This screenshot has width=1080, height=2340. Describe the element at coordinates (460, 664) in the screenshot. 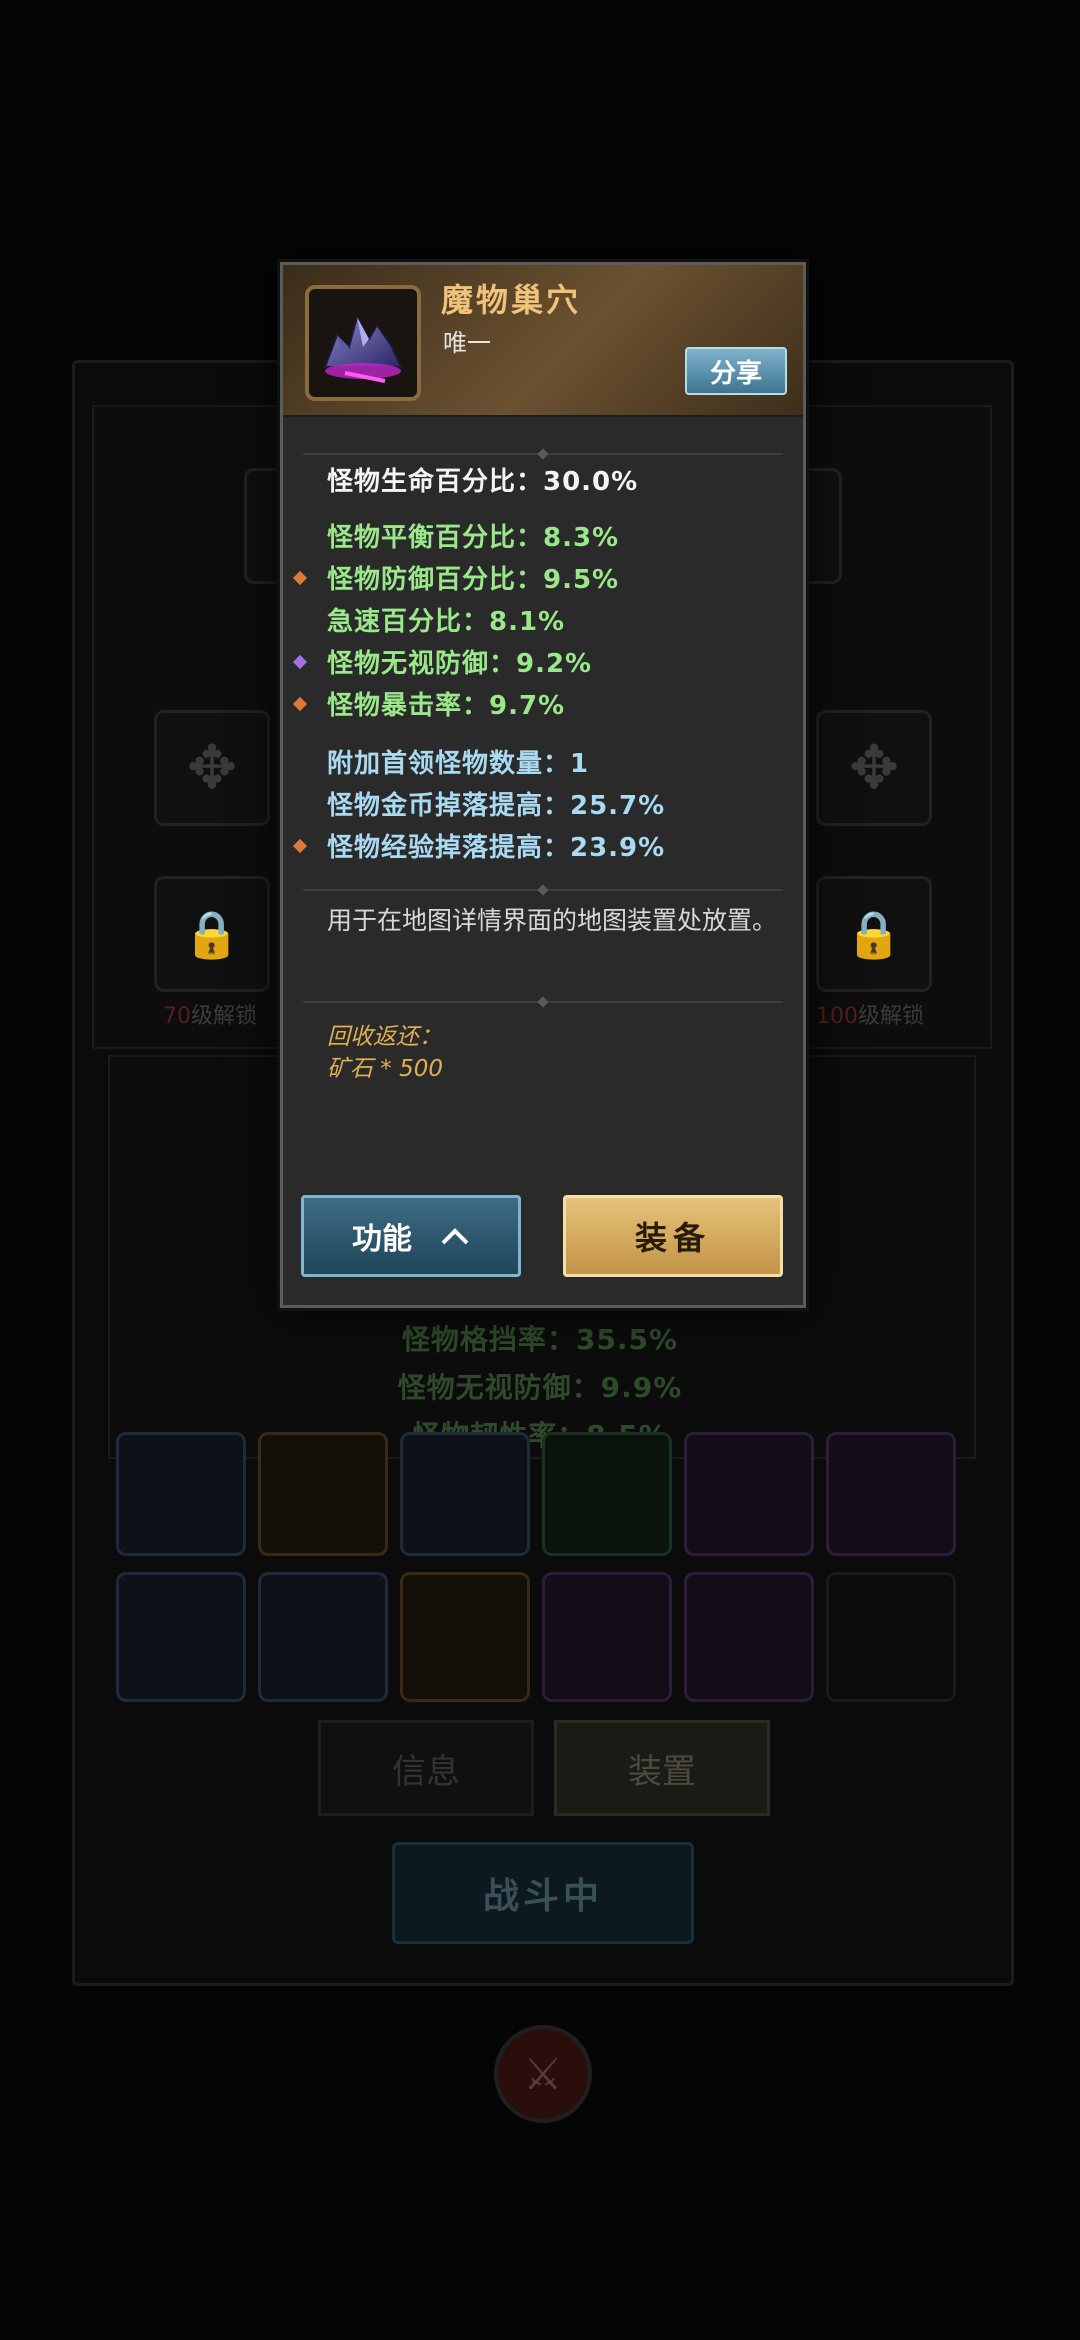

I see `green-stat: 怪物无视防御：9.2%` at that location.